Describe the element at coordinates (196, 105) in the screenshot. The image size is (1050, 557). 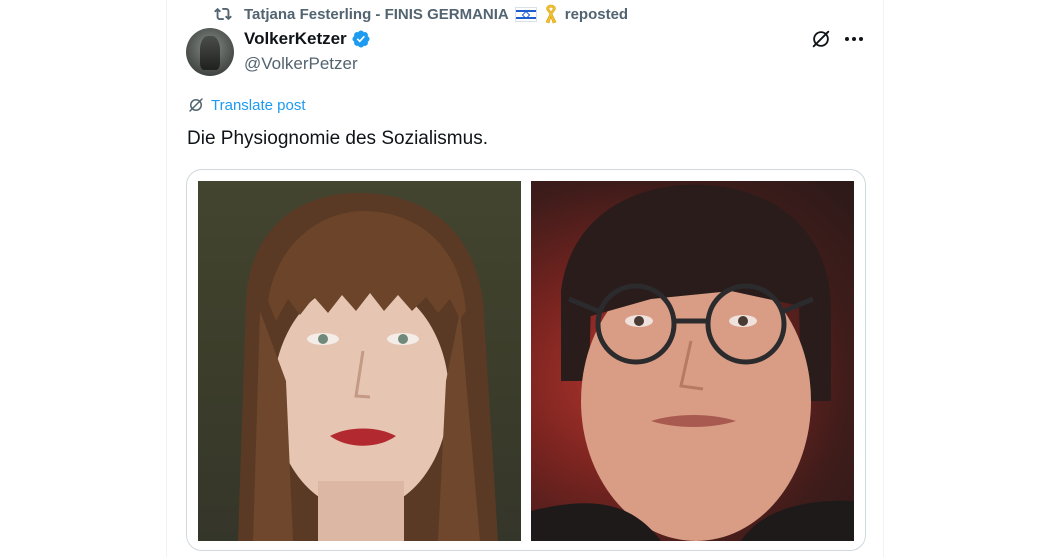
I see `translate-icon` at that location.